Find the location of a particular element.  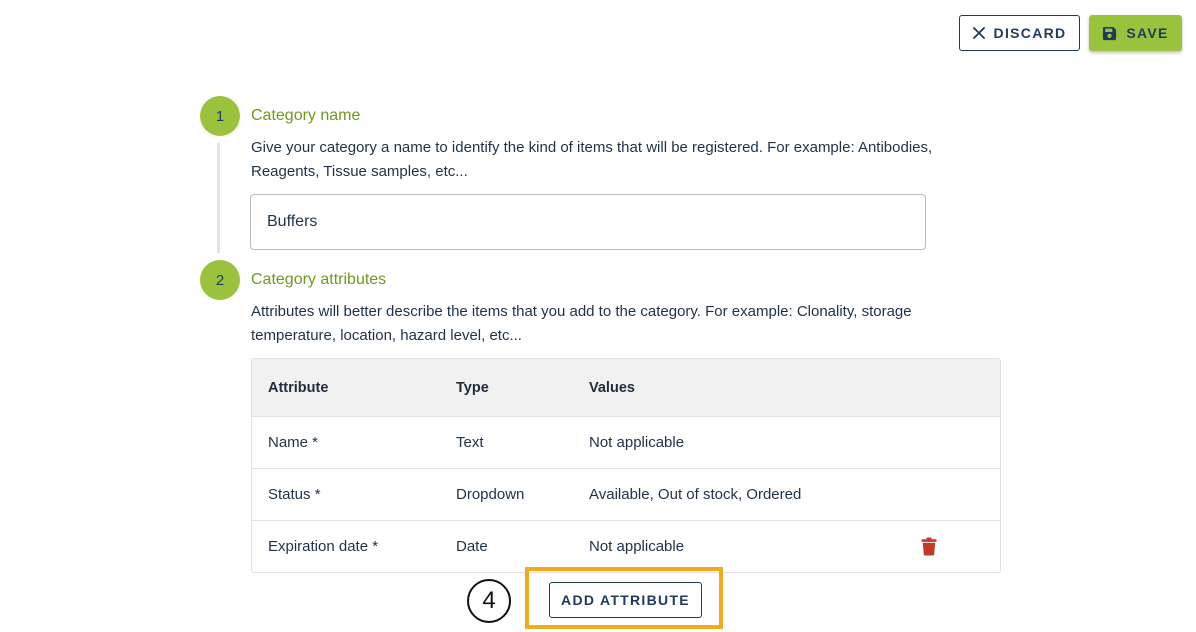

step-1-title: Category name is located at coordinates (306, 115).